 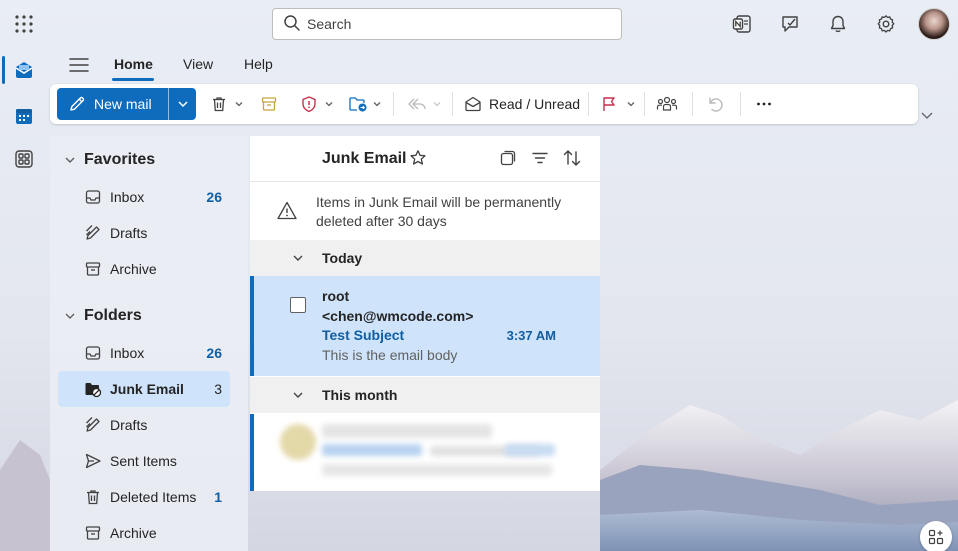 What do you see at coordinates (298, 305) in the screenshot?
I see `message-select-checkbox` at bounding box center [298, 305].